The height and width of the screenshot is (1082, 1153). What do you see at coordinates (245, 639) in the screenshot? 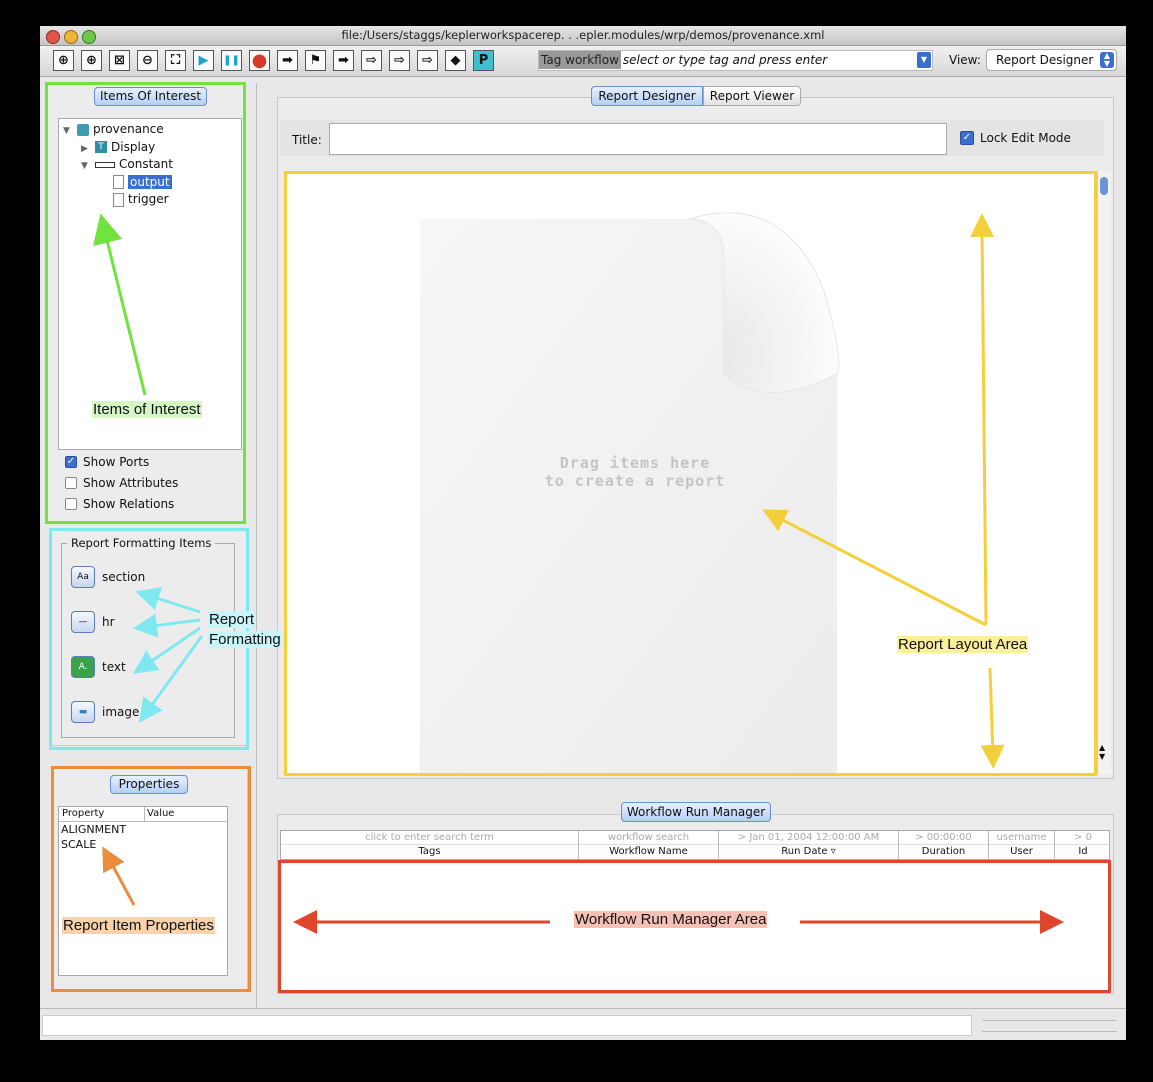
I see `annotation-report-formatting-2: Formatting` at bounding box center [245, 639].